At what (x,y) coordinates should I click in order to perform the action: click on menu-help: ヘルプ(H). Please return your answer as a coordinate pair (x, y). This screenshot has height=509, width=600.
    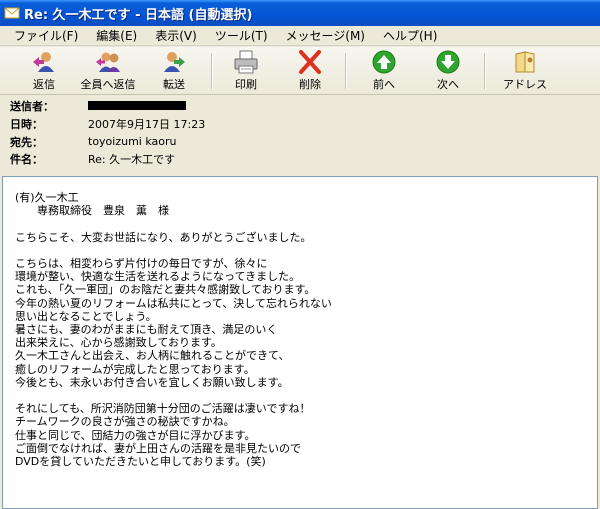
    Looking at the image, I should click on (409, 35).